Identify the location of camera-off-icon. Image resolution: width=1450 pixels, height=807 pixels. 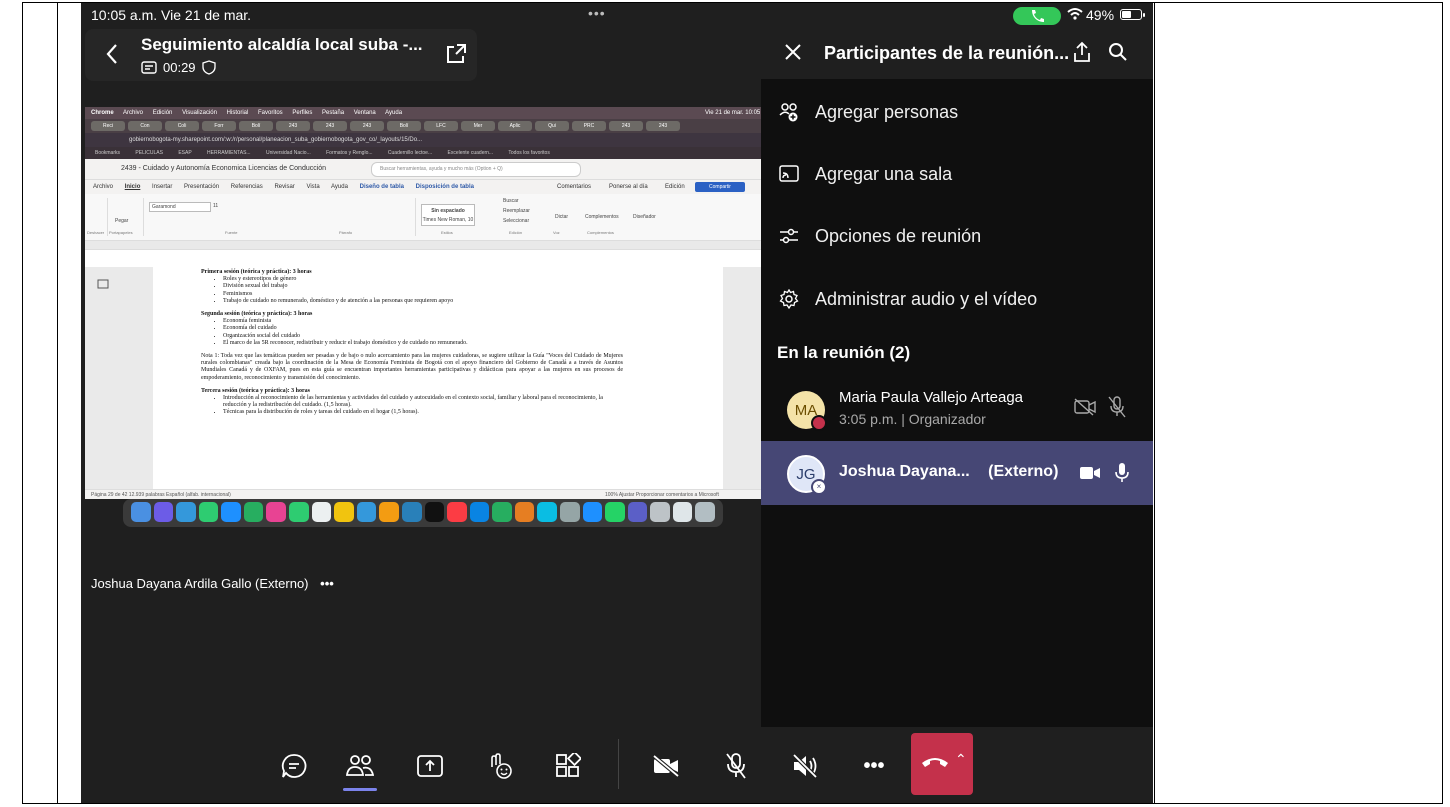
(1085, 407).